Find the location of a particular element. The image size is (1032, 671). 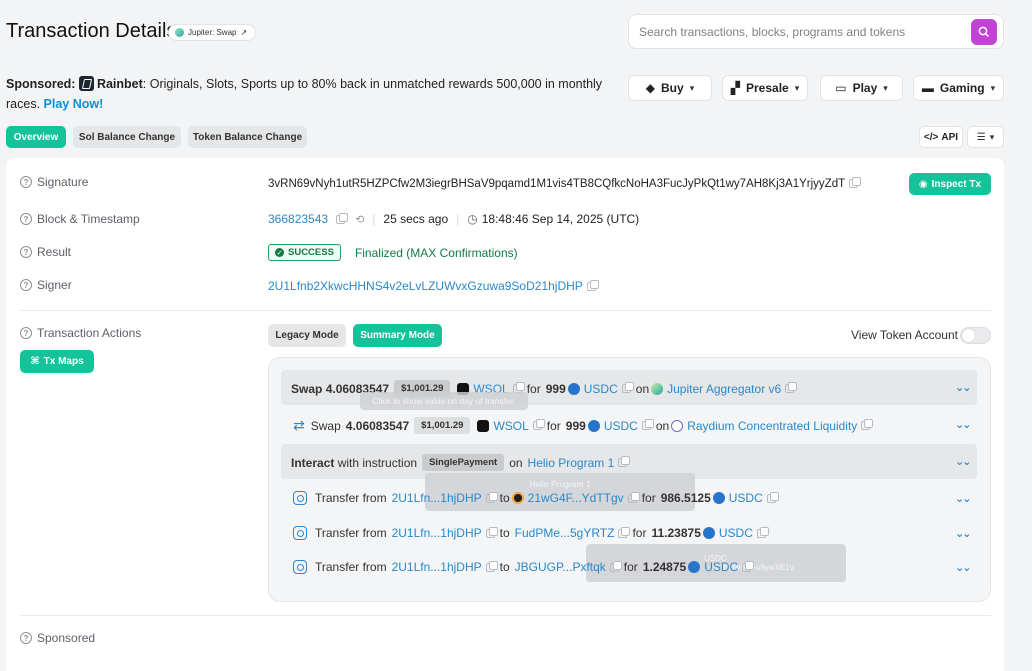

rainbet-logo-icon is located at coordinates (86, 83).